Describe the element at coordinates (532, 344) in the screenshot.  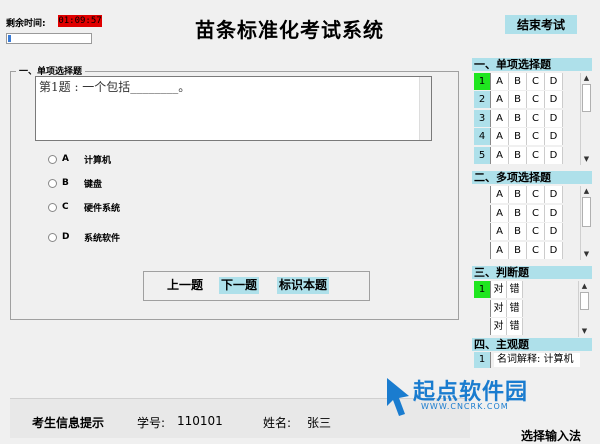
I see `subjective-title: 四、主观题` at that location.